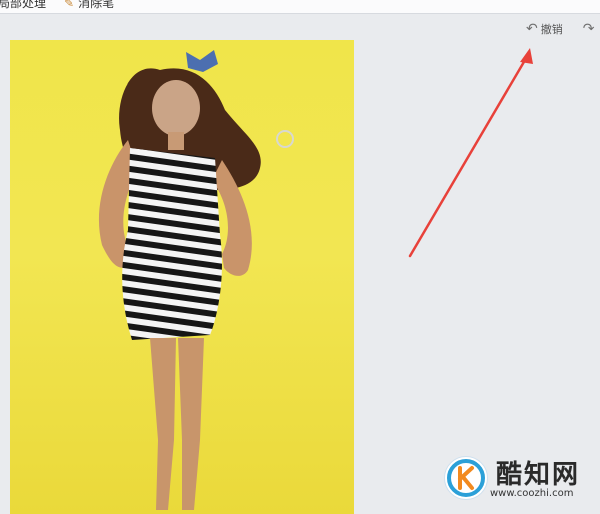  What do you see at coordinates (466, 478) in the screenshot?
I see `coozhi-logo-icon` at bounding box center [466, 478].